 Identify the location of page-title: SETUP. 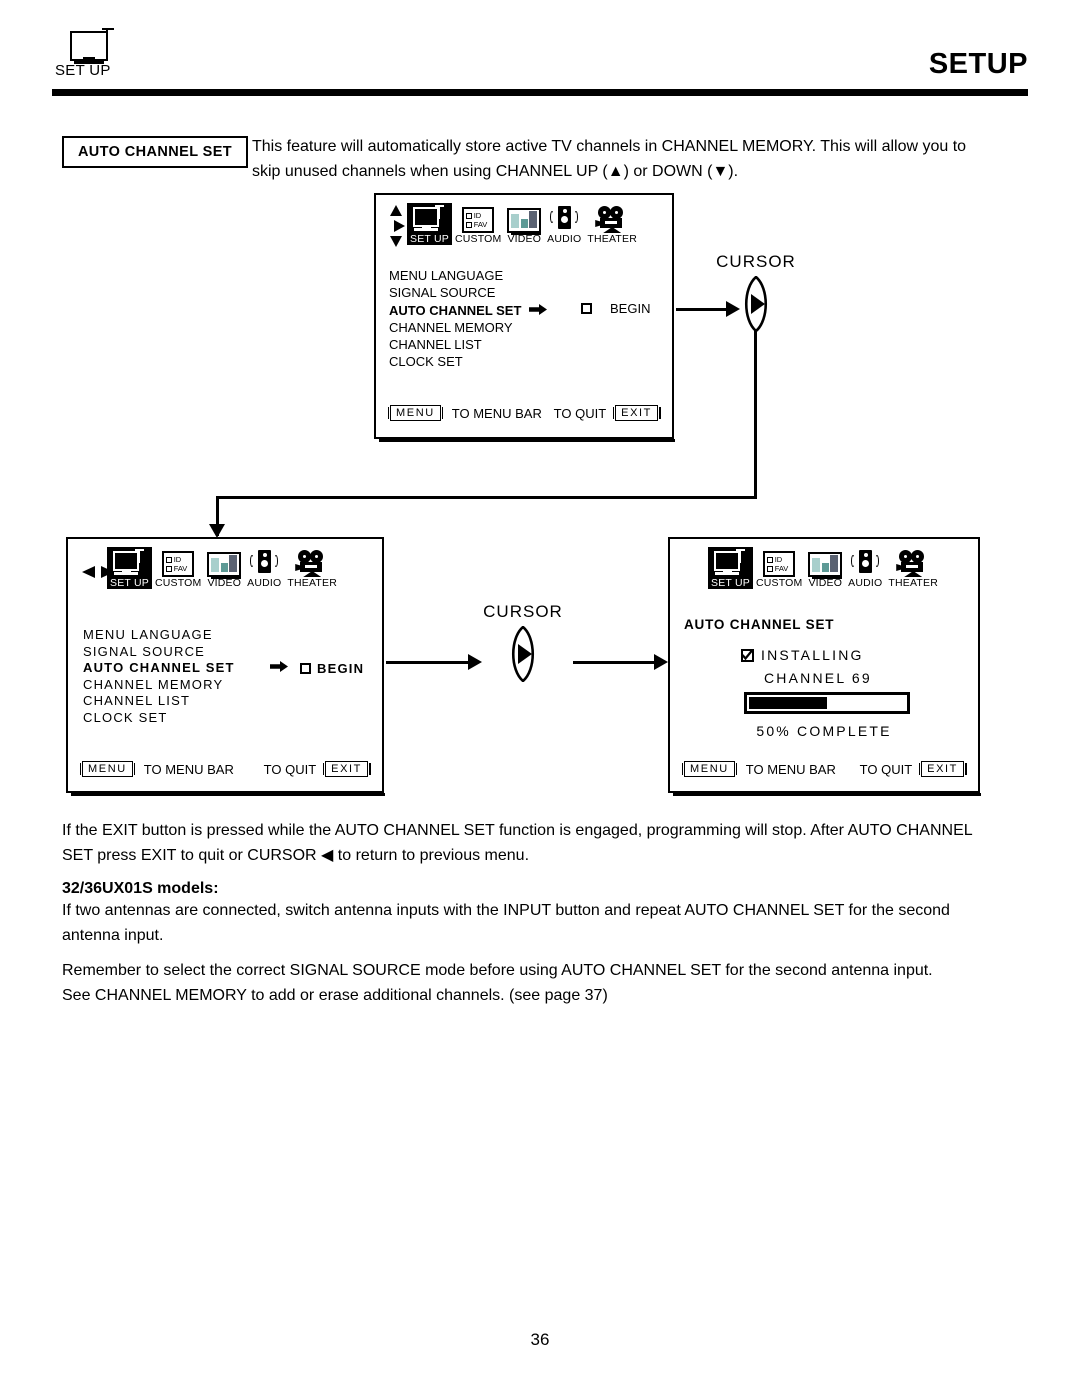
(978, 64).